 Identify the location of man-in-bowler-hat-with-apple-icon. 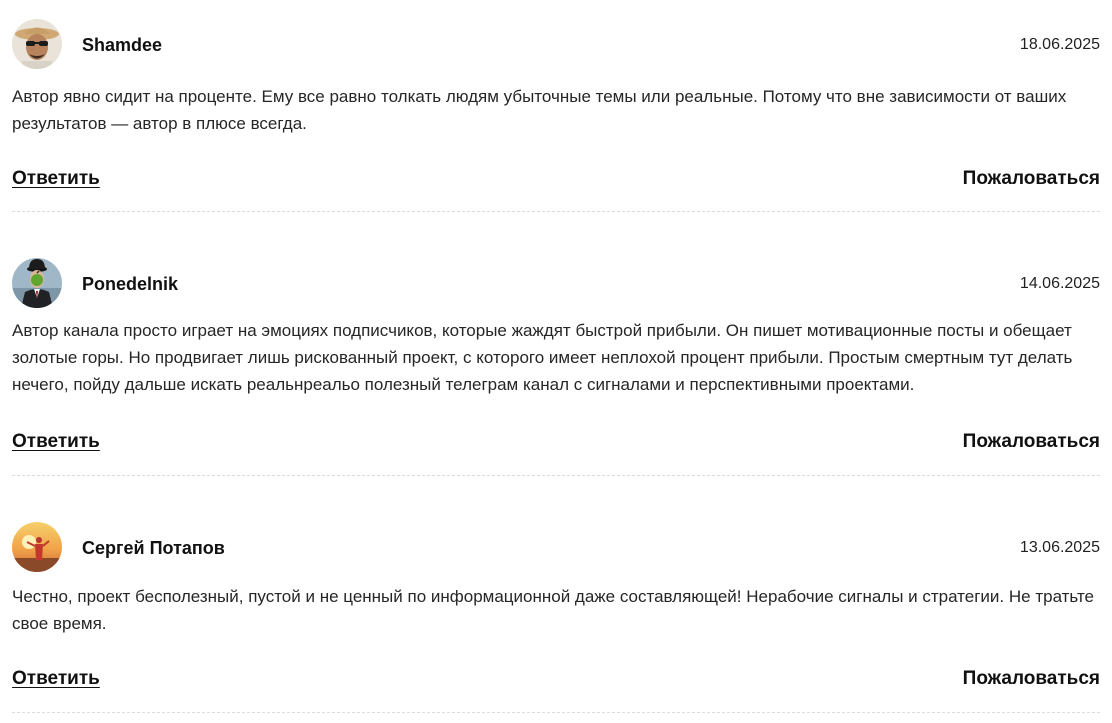
(37, 283).